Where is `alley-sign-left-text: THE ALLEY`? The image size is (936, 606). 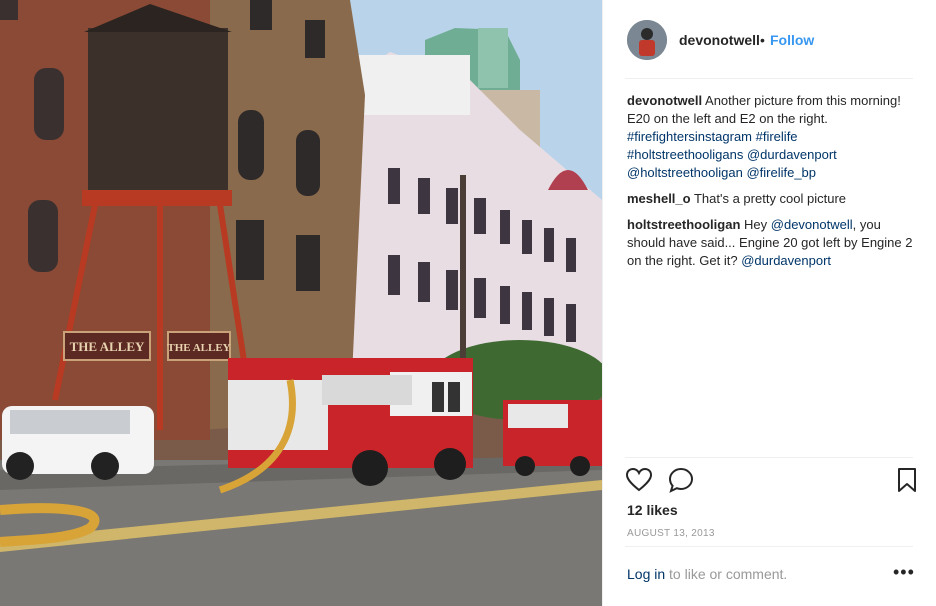
alley-sign-left-text: THE ALLEY is located at coordinates (107, 346).